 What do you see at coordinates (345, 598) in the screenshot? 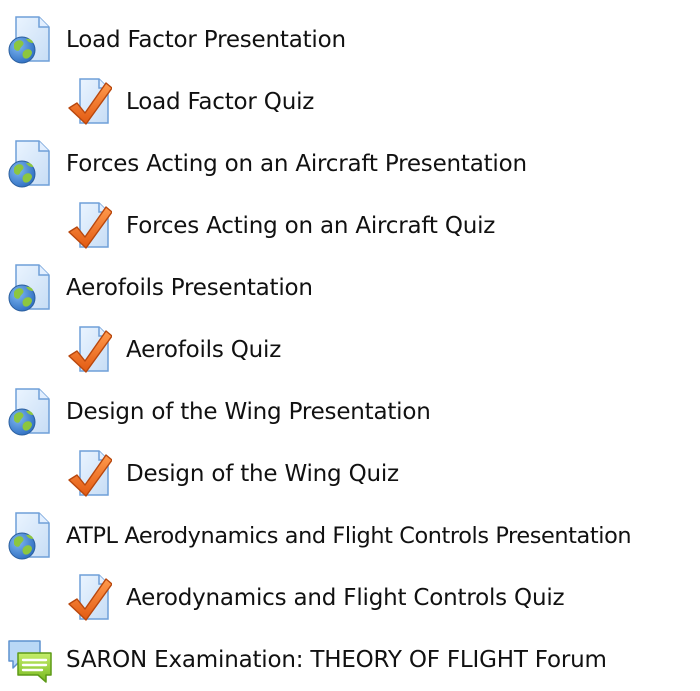
I see `activity-link: Aerodynamics and Flight Controls Quiz` at bounding box center [345, 598].